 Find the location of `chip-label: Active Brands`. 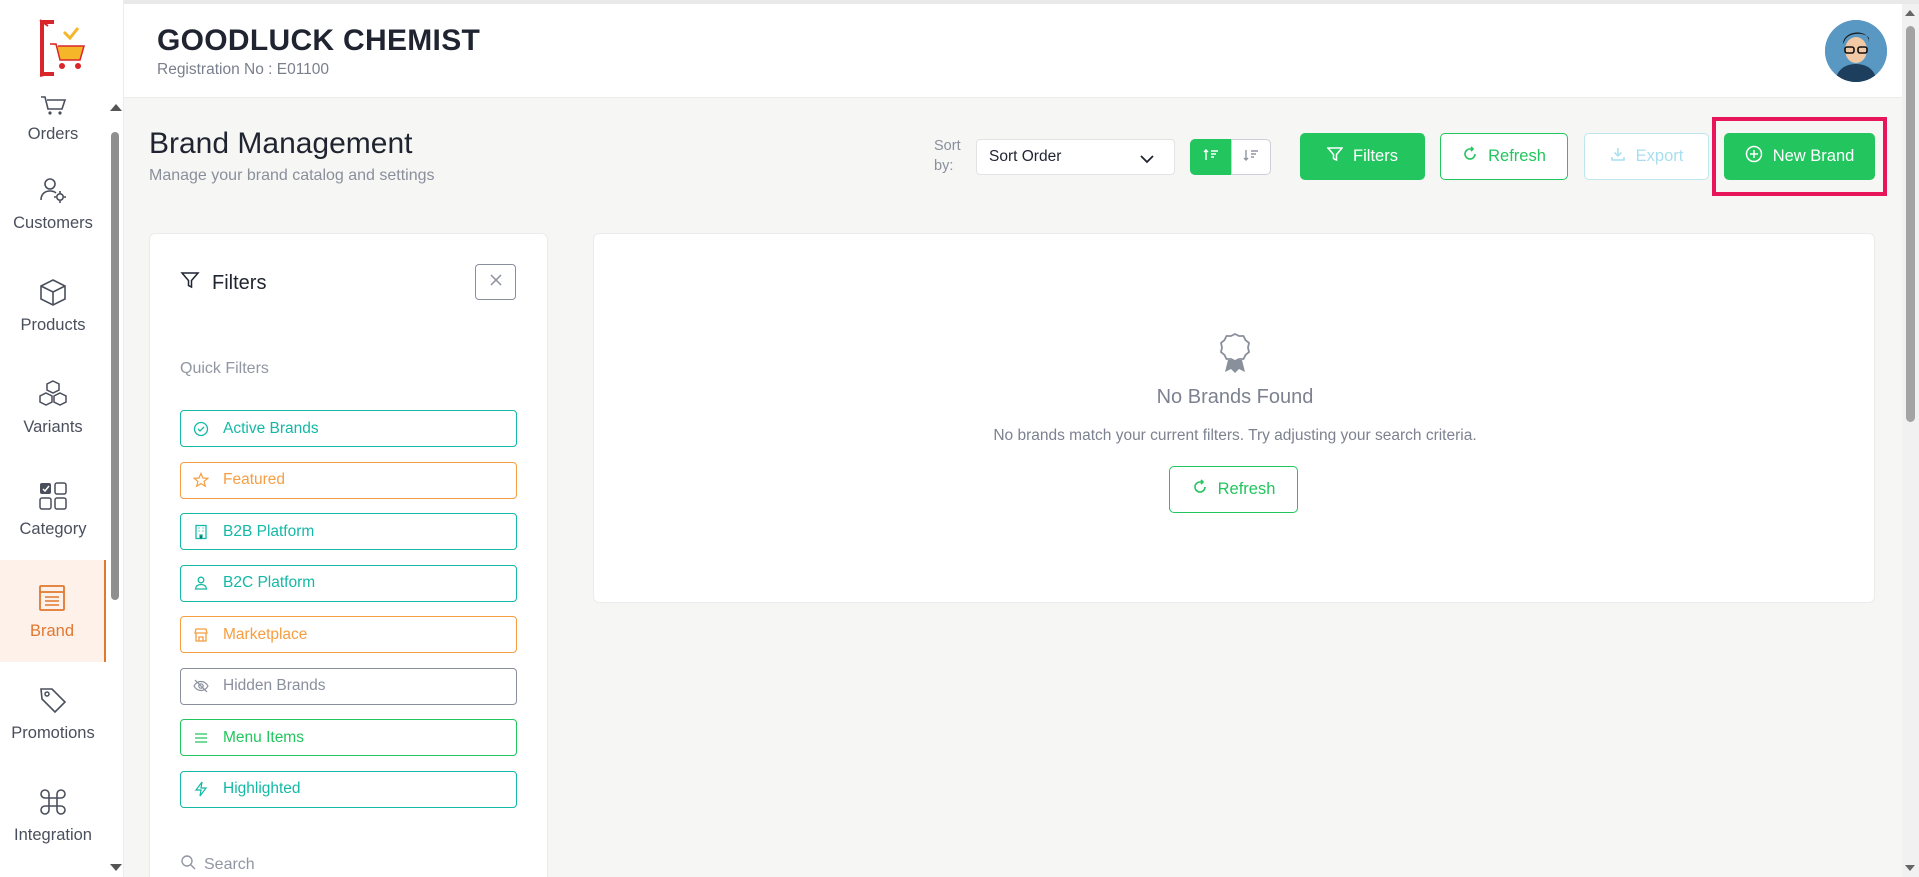

chip-label: Active Brands is located at coordinates (271, 428).